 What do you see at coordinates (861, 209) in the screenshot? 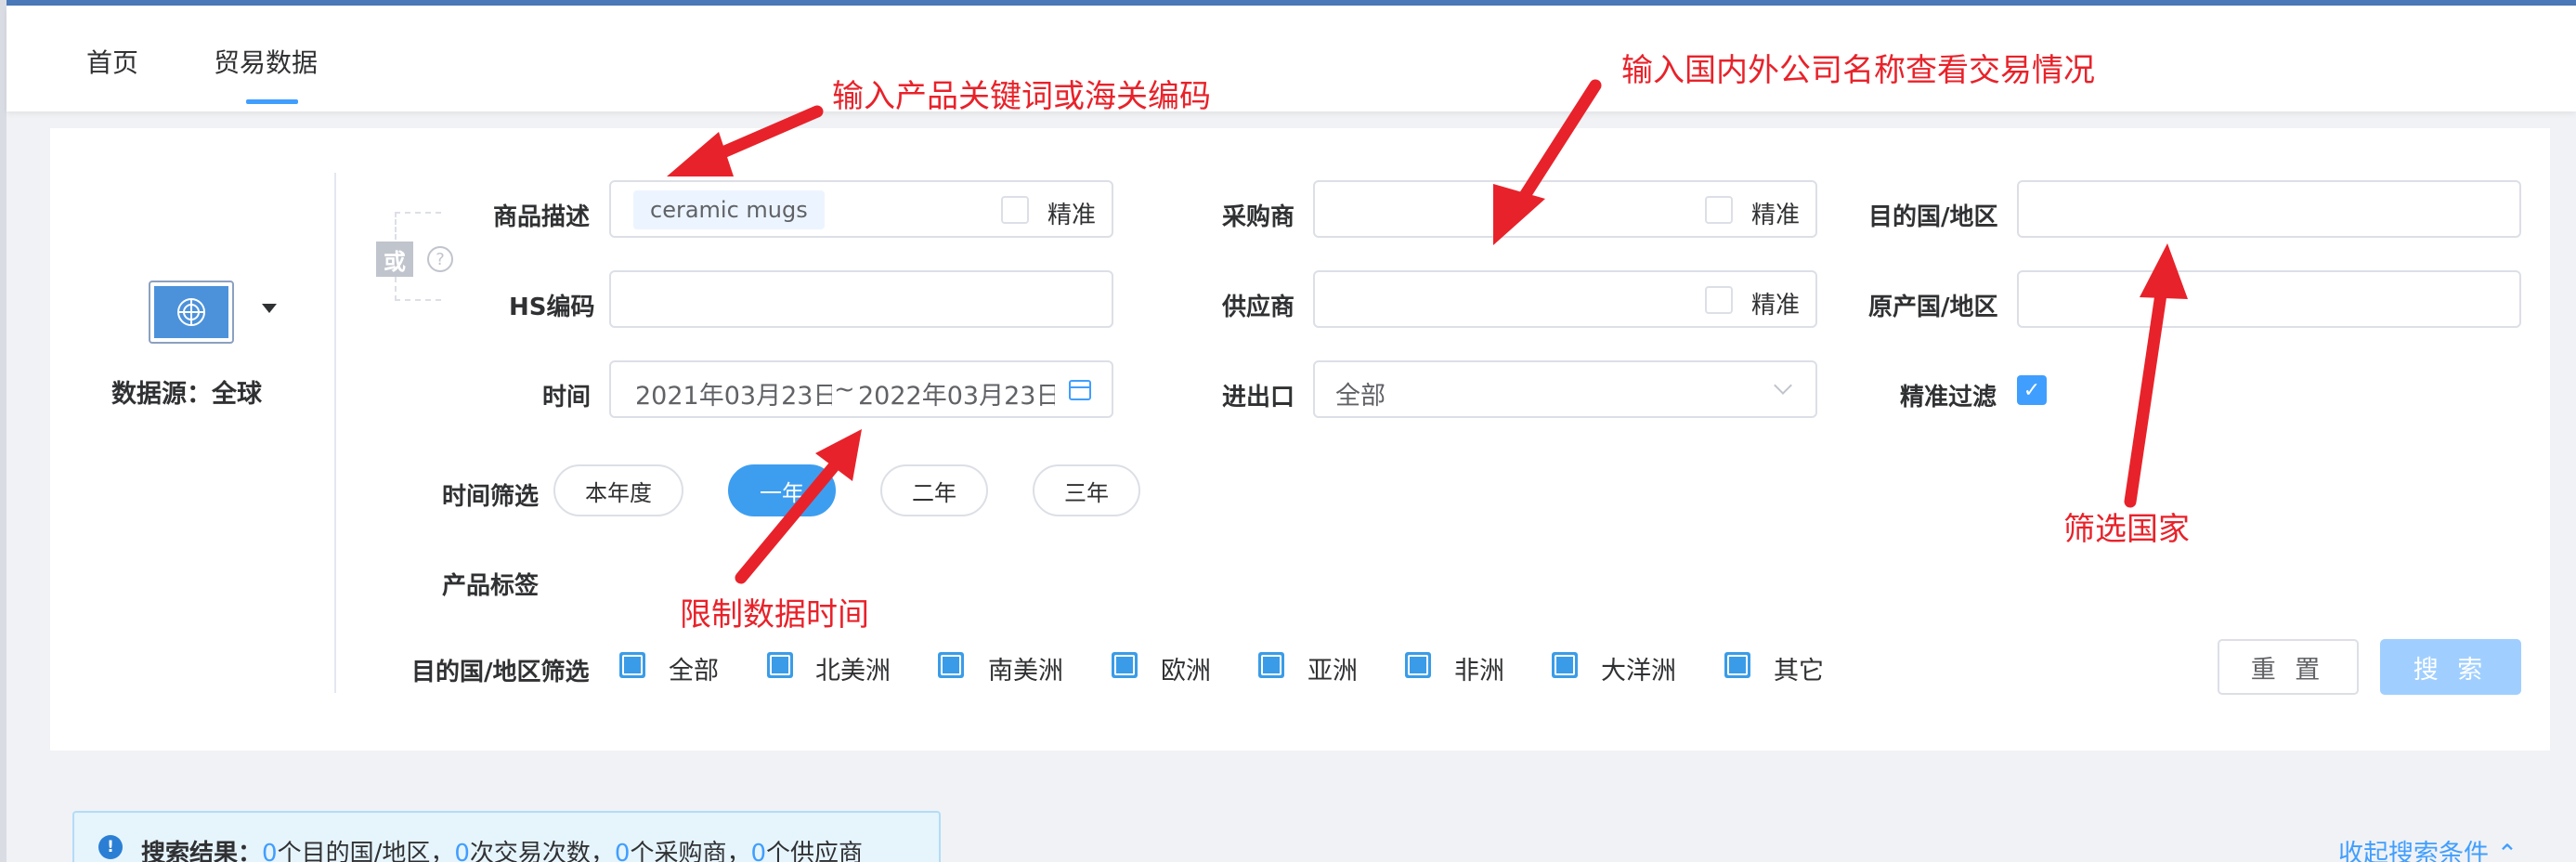
I see `product-desc-input: ceramic mugs 精准` at bounding box center [861, 209].